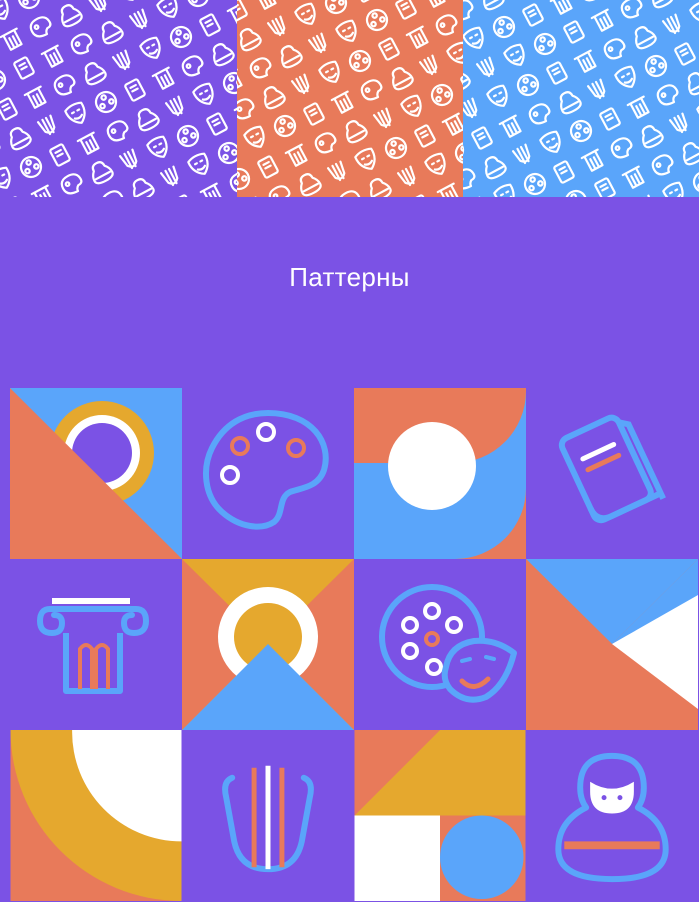 Image resolution: width=699 pixels, height=902 pixels. Describe the element at coordinates (268, 815) in the screenshot. I see `lyre-icon` at that location.